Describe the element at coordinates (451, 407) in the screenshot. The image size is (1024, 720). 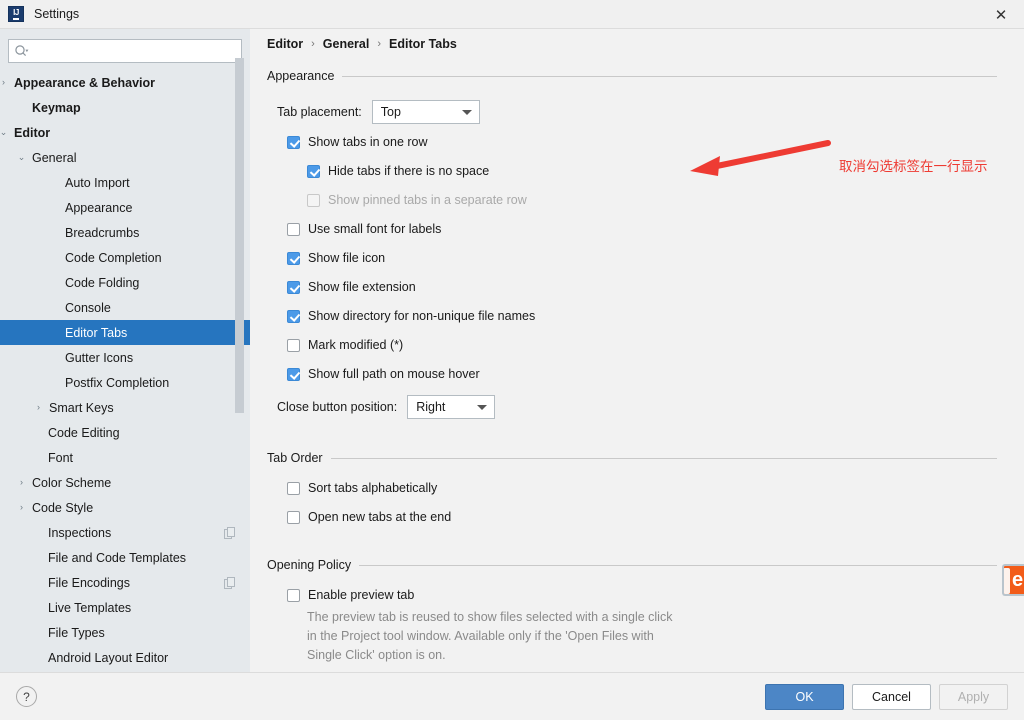
I see `close-button-position-dropdown: Right` at that location.